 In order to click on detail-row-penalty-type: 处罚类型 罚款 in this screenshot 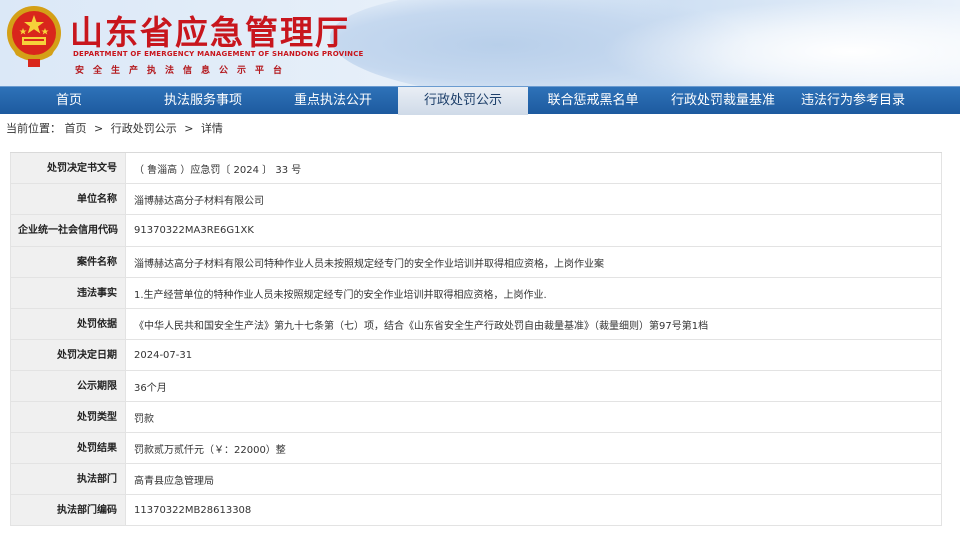, I will do `click(476, 417)`.